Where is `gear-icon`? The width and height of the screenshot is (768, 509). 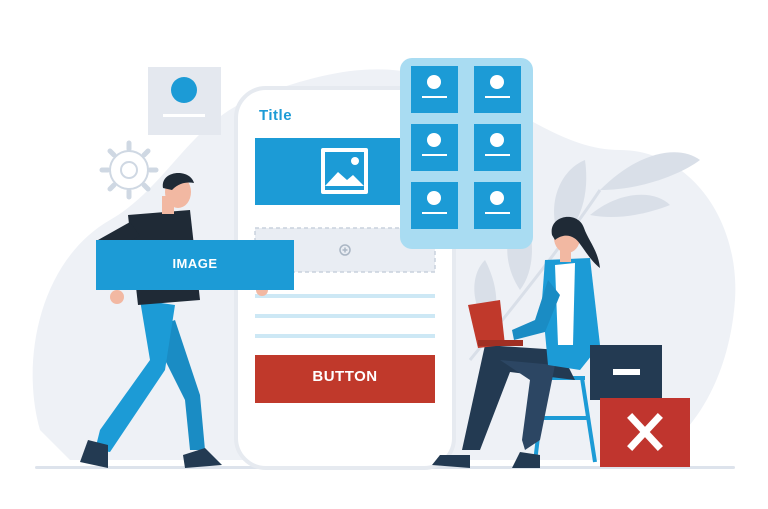 gear-icon is located at coordinates (129, 170).